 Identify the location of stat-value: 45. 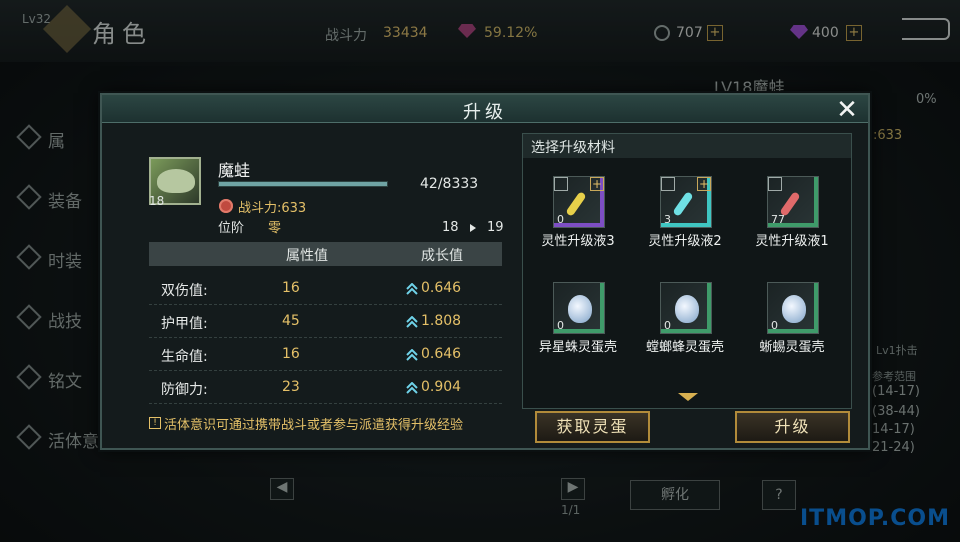
(291, 321).